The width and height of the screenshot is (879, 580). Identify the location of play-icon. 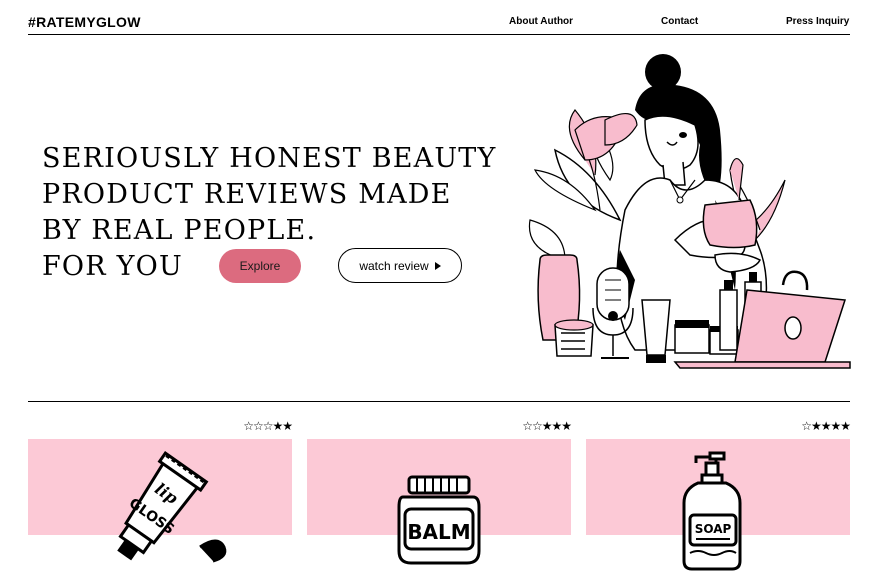
(437, 265).